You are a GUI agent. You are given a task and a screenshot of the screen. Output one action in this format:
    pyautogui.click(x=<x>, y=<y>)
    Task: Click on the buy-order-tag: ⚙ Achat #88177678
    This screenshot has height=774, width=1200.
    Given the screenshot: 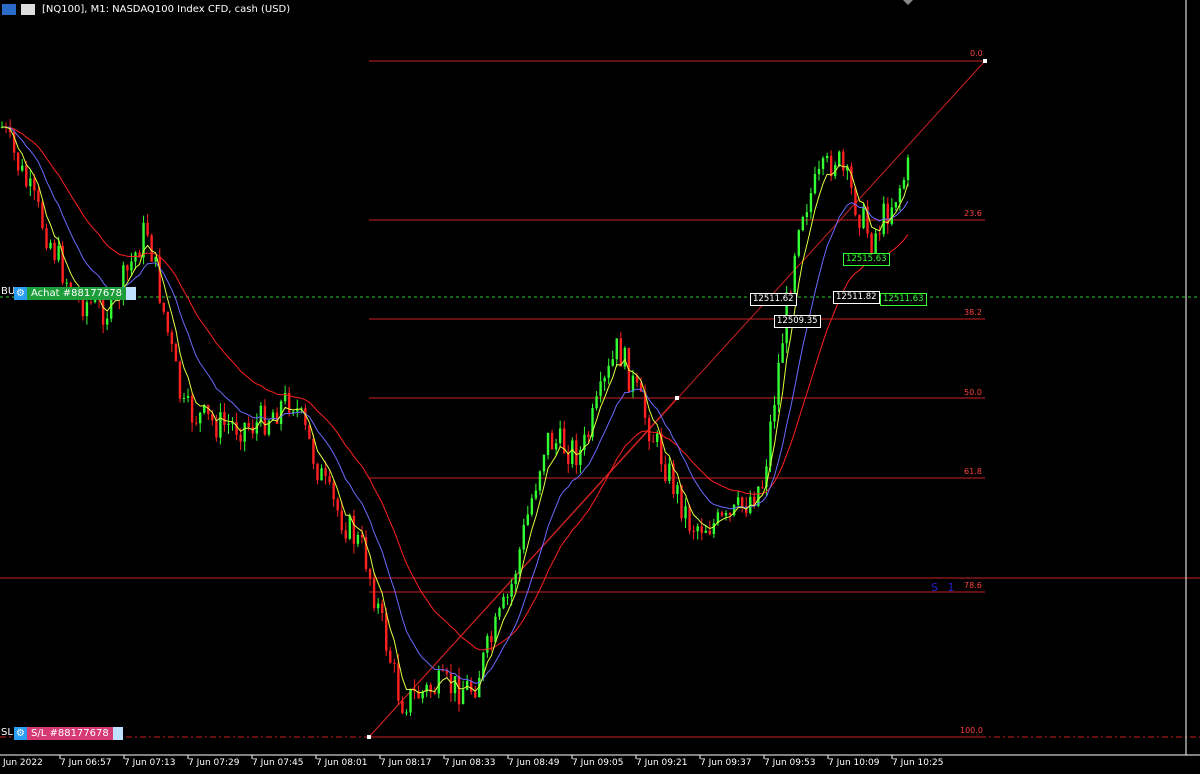 What is the action you would take?
    pyautogui.click(x=75, y=293)
    